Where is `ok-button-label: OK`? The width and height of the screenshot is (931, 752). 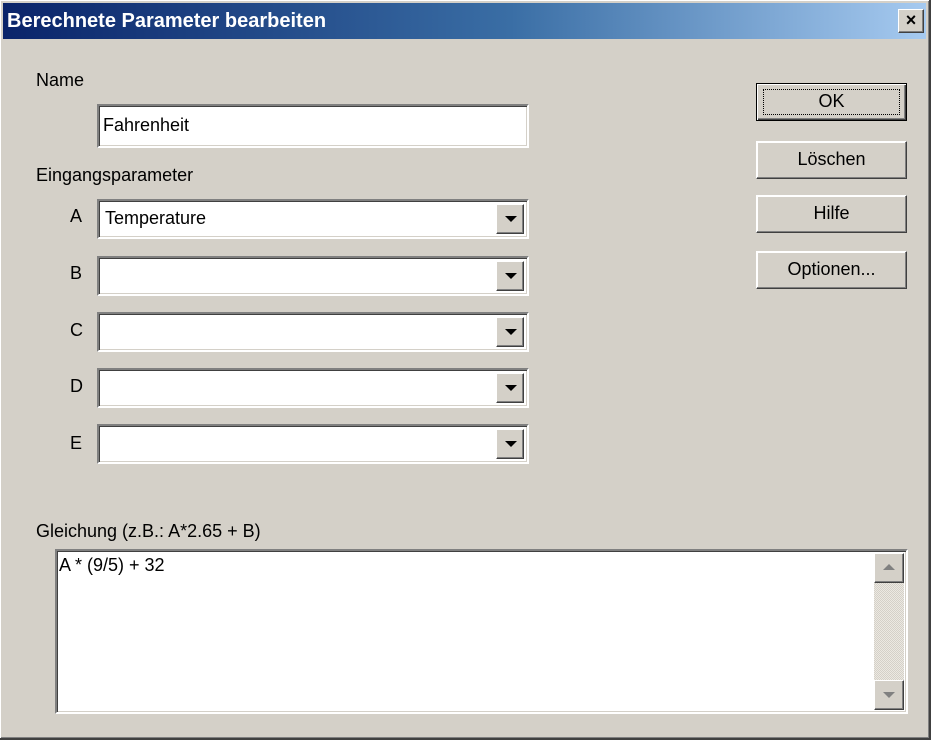 ok-button-label: OK is located at coordinates (831, 101).